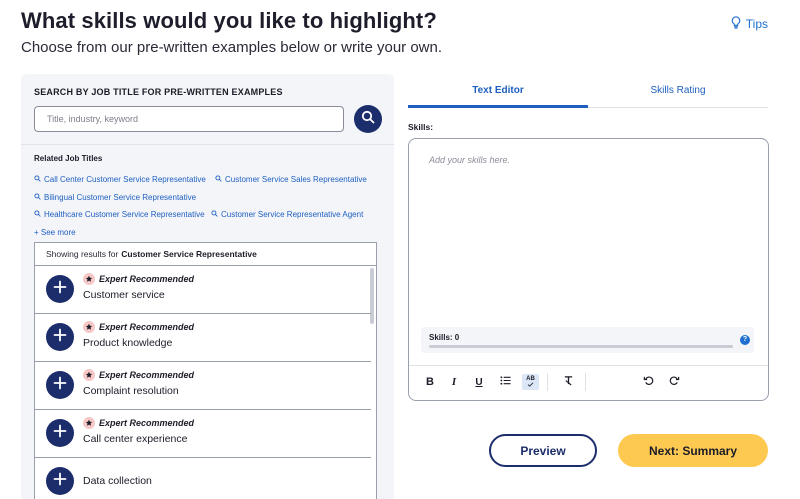 The image size is (800, 499). I want to click on skill-label: Complaint resolution, so click(131, 391).